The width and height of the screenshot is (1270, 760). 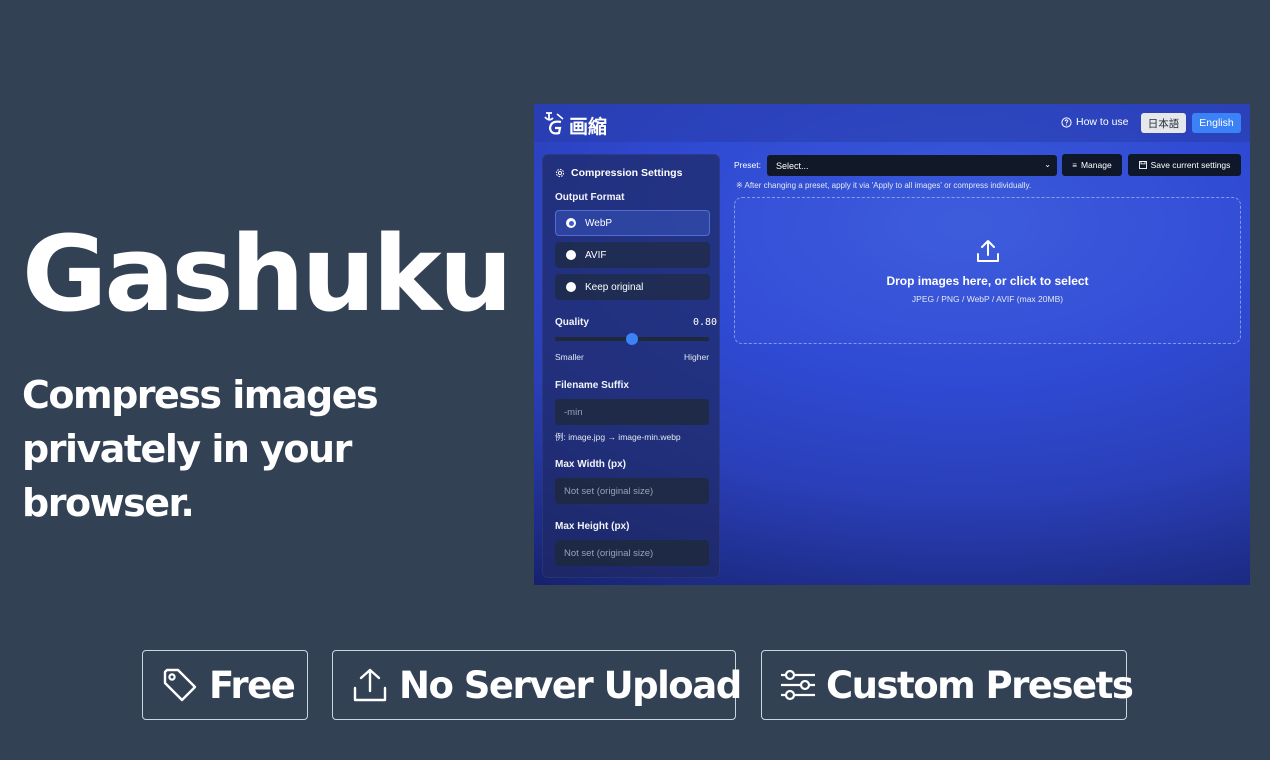 I want to click on sliders-icon, so click(x=798, y=685).